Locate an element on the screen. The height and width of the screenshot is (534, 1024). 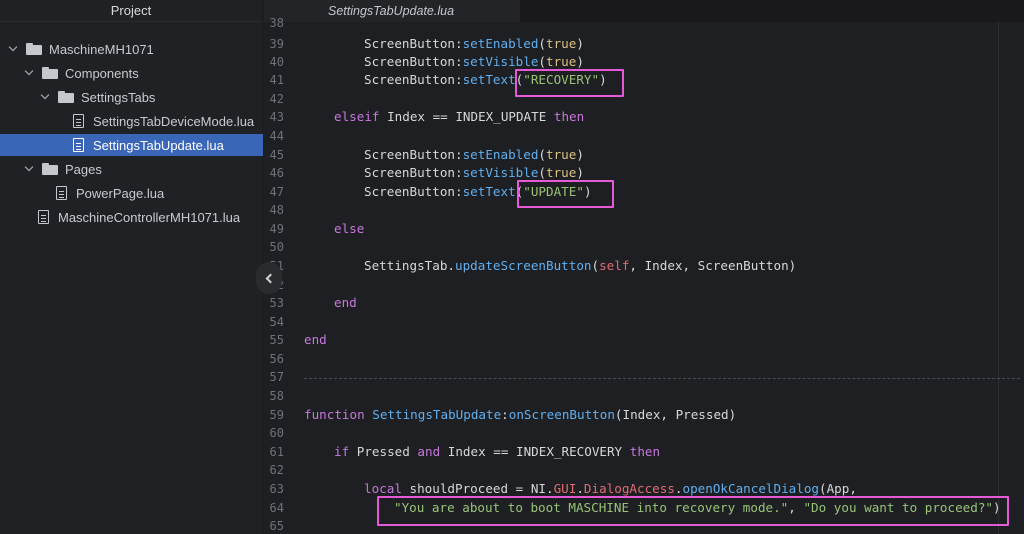
line-number: 49 is located at coordinates (276, 229).